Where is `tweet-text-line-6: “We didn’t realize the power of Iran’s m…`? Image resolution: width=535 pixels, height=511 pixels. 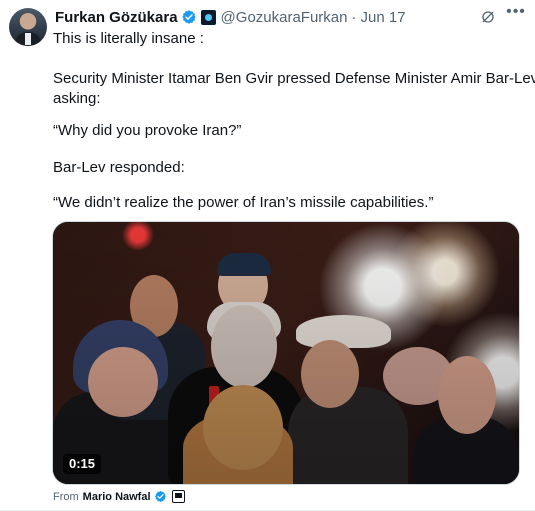
tweet-text-line-6: “We didn’t realize the power of Iran’s m… is located at coordinates (243, 202).